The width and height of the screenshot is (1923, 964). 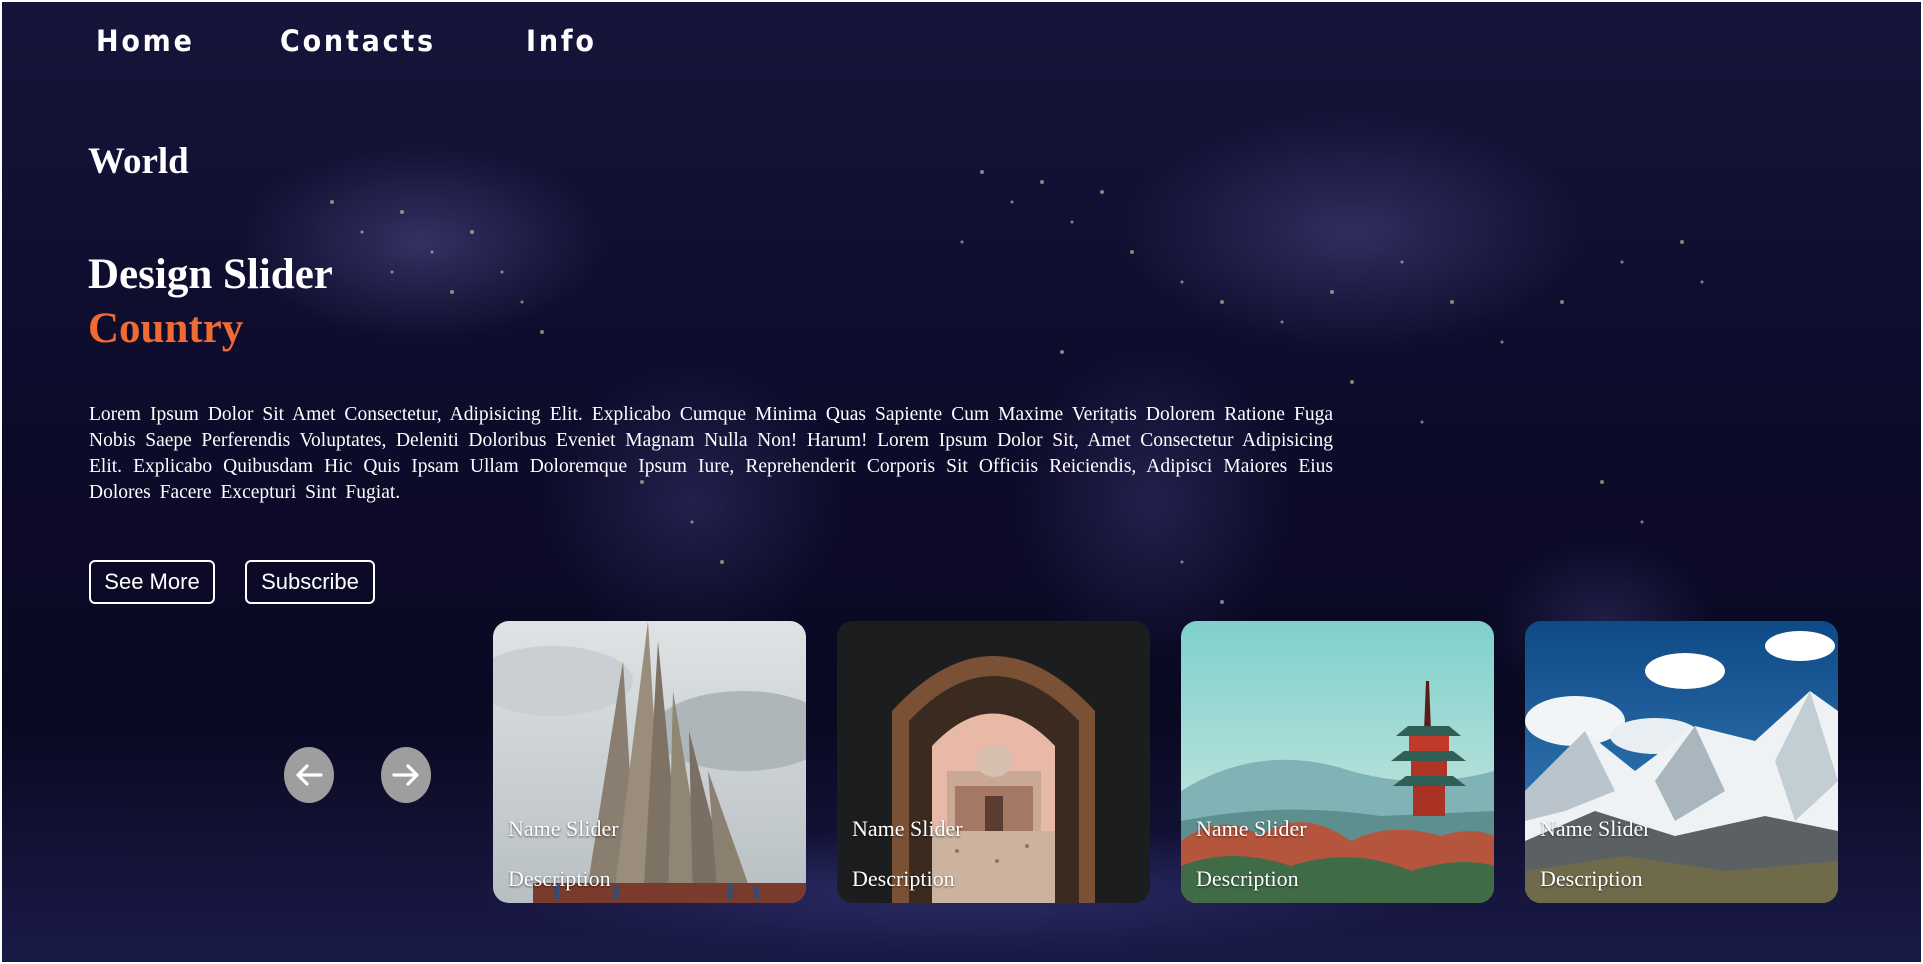 I want to click on pagoda-landscape-photo, so click(x=1337, y=762).